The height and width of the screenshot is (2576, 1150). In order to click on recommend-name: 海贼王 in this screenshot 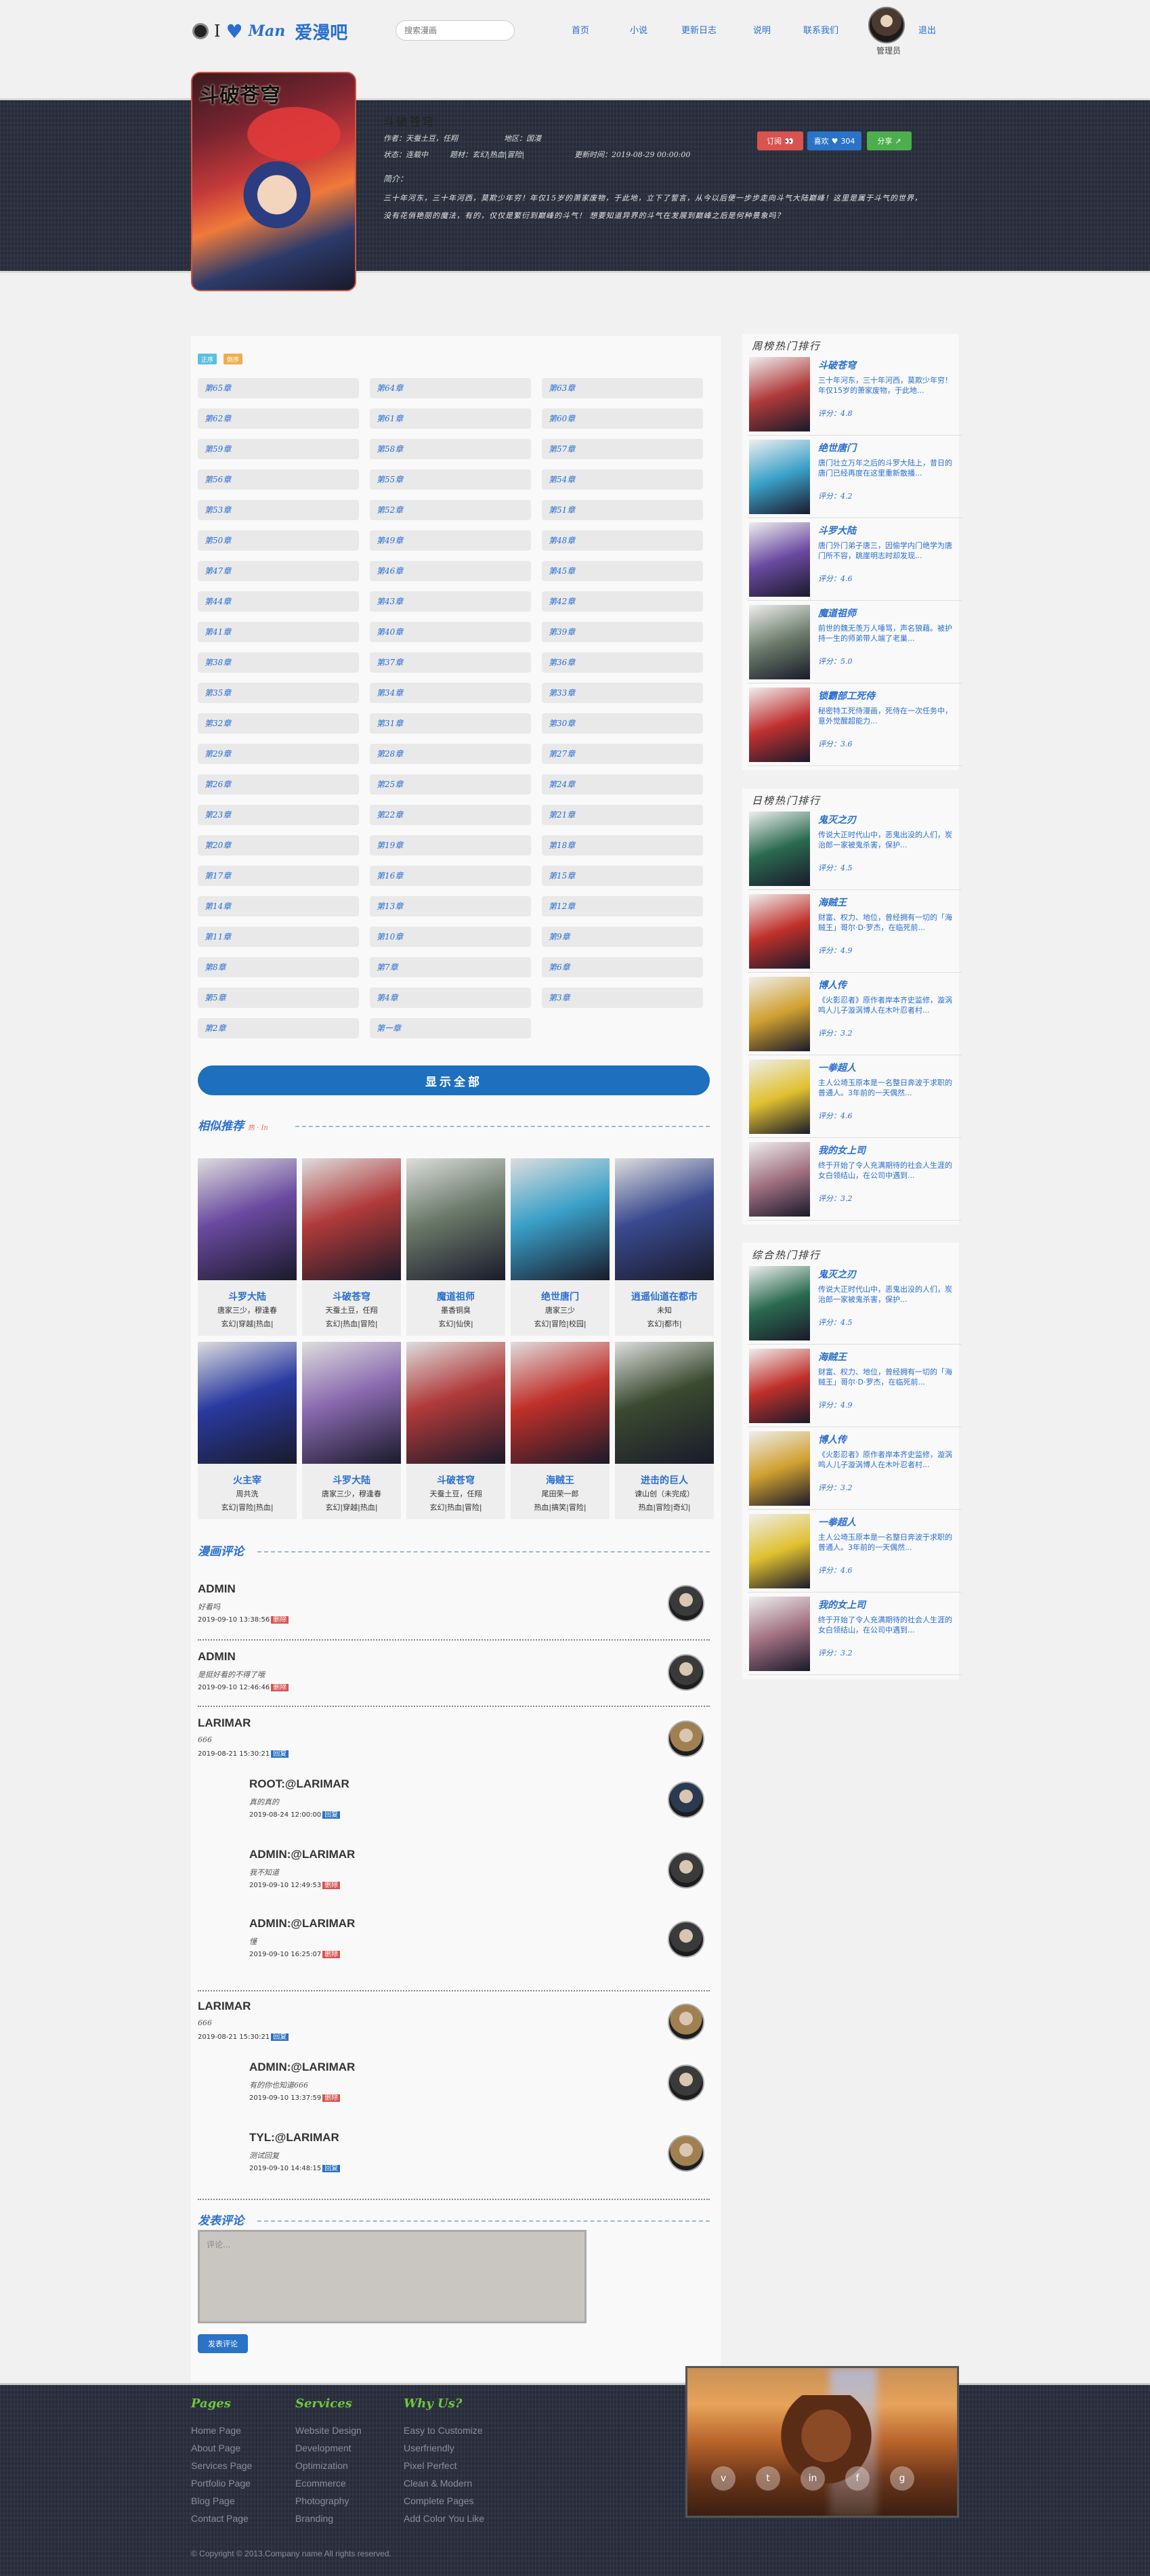, I will do `click(560, 1480)`.